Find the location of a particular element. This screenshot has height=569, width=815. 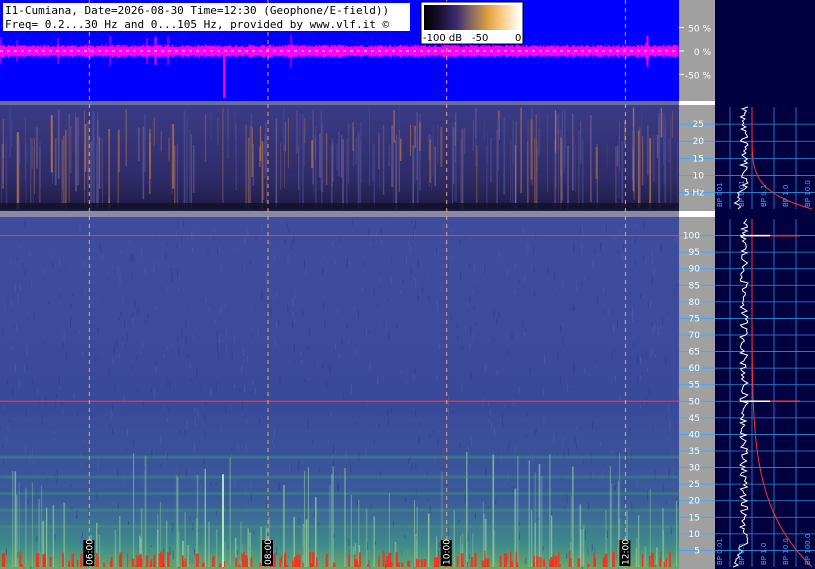

time-label: 08:00 is located at coordinates (268, 552).